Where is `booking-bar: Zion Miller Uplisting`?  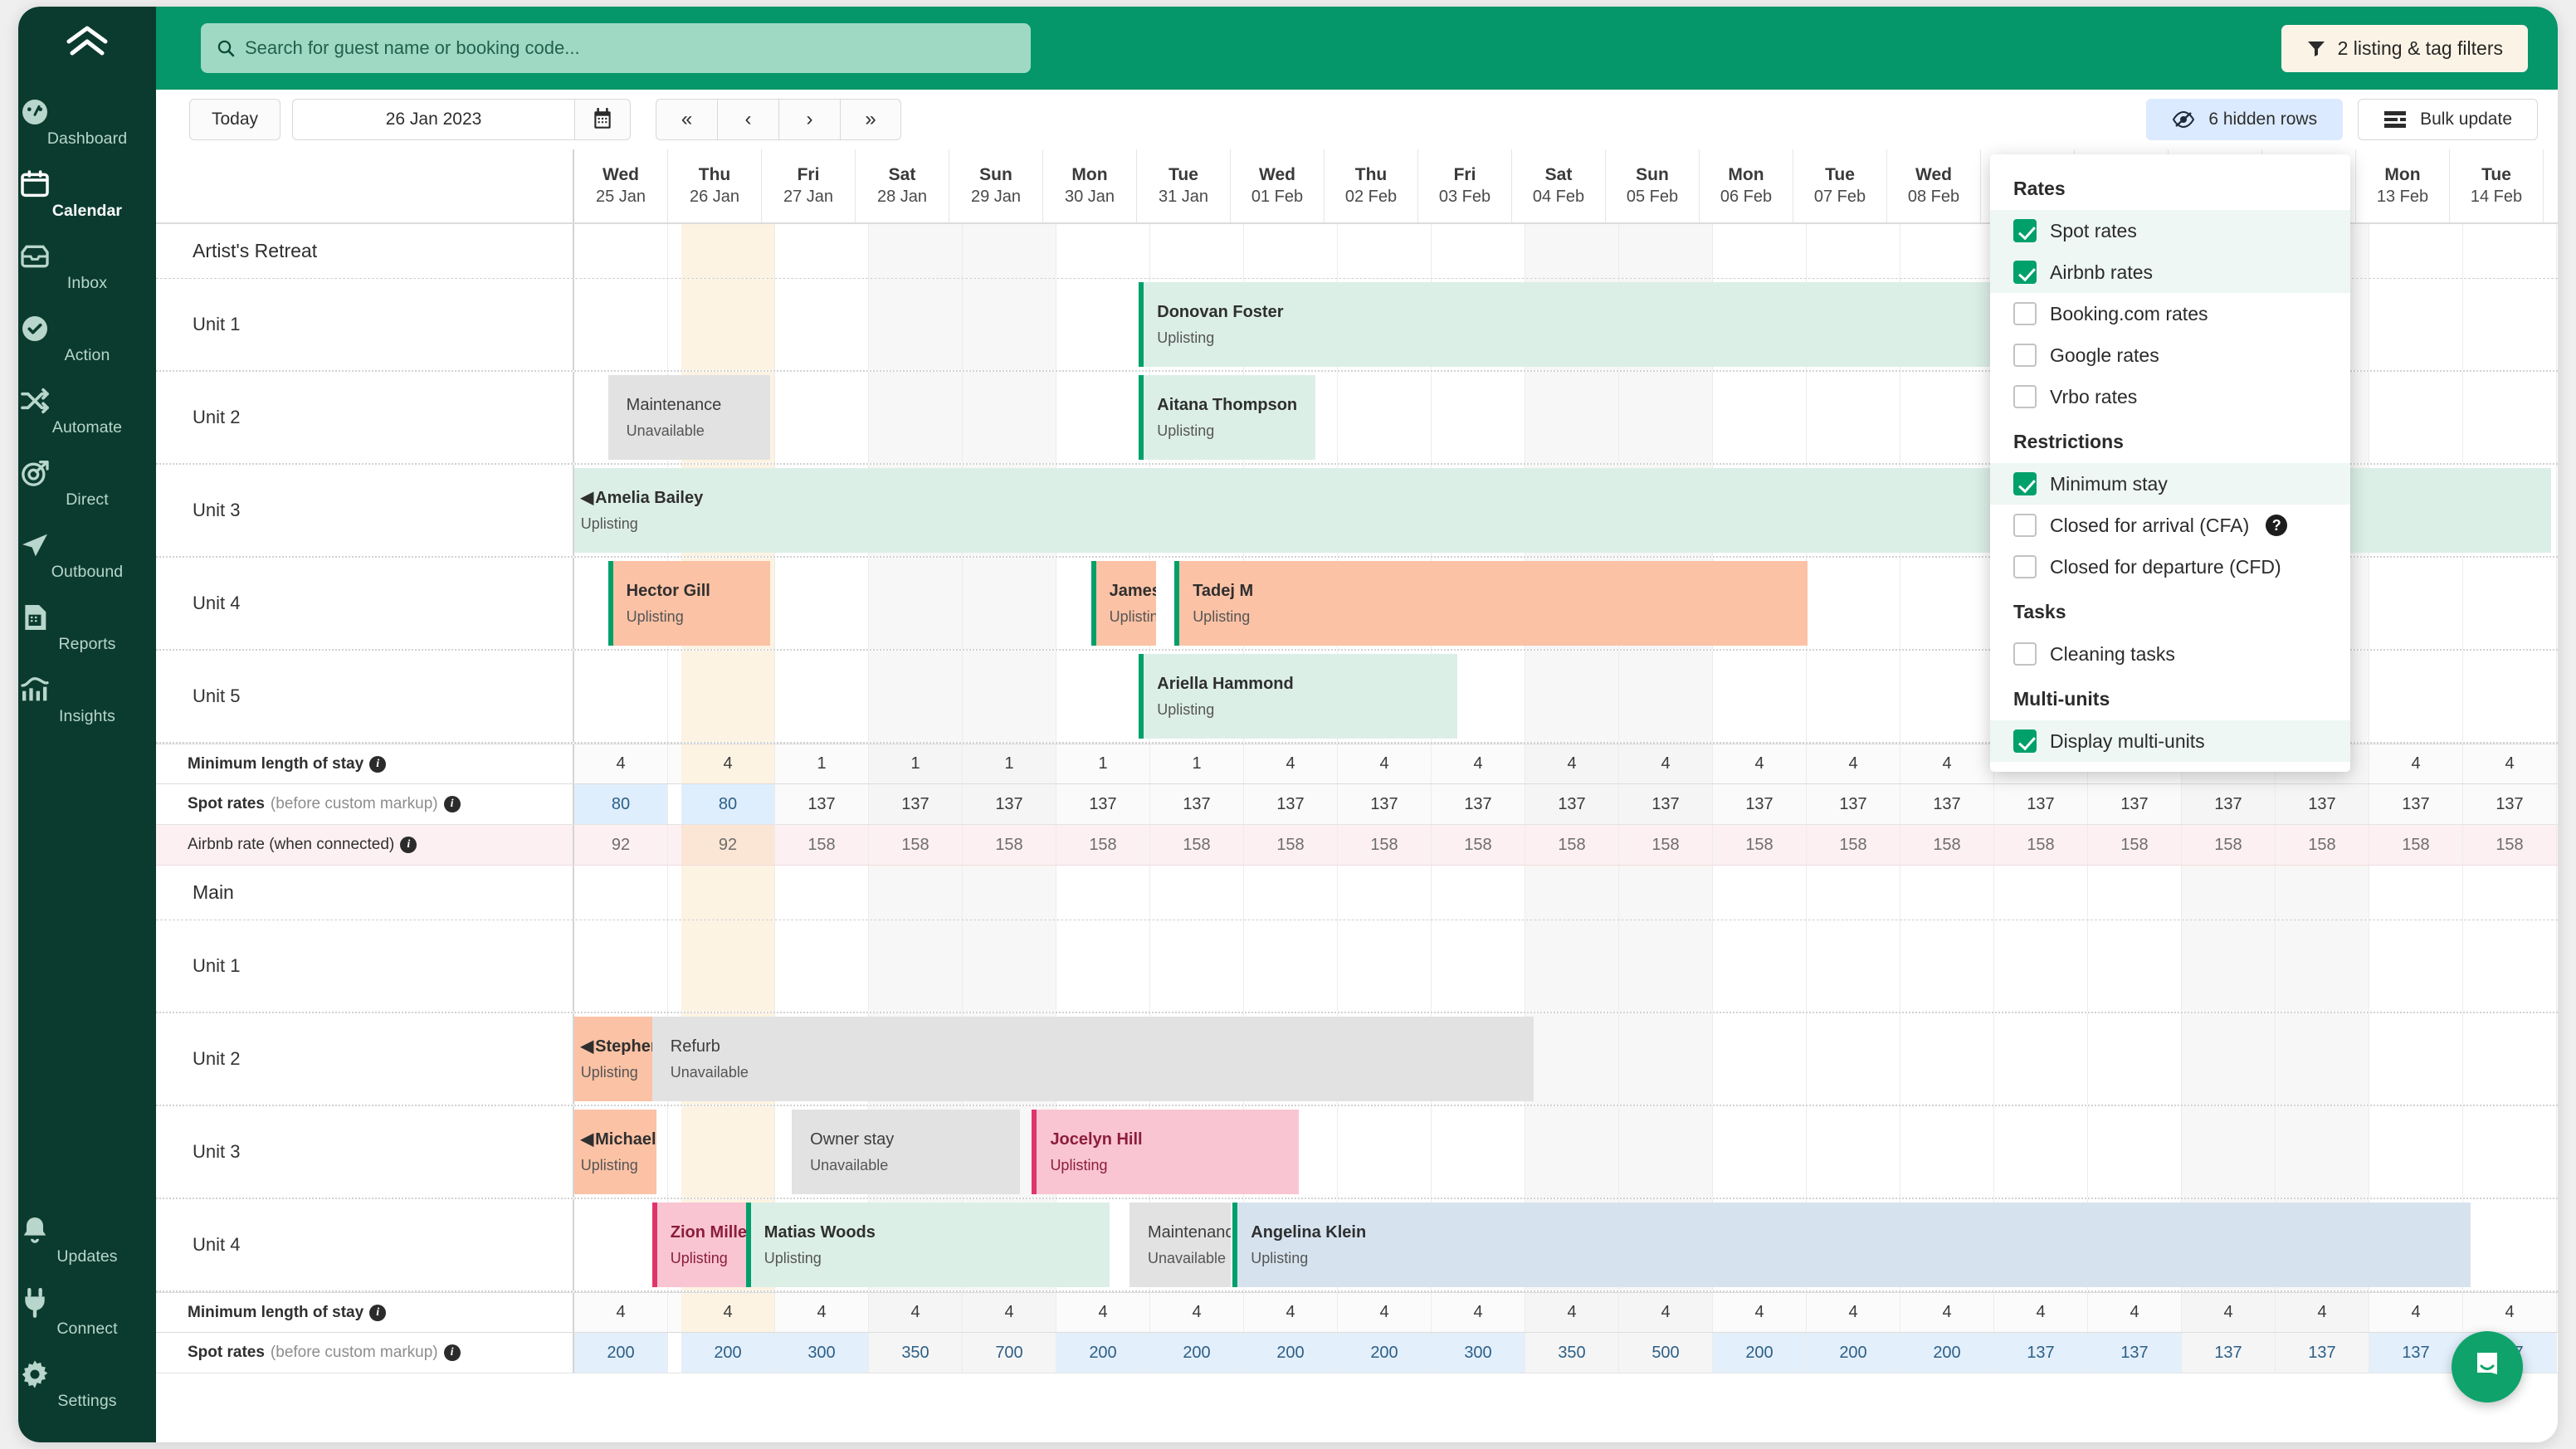
booking-bar: Zion Miller Uplisting is located at coordinates (698, 1245).